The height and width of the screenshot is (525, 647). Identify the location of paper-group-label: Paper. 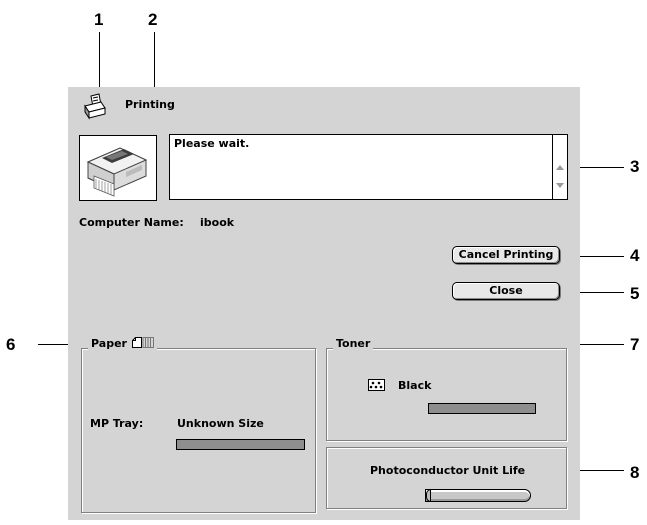
(122, 344).